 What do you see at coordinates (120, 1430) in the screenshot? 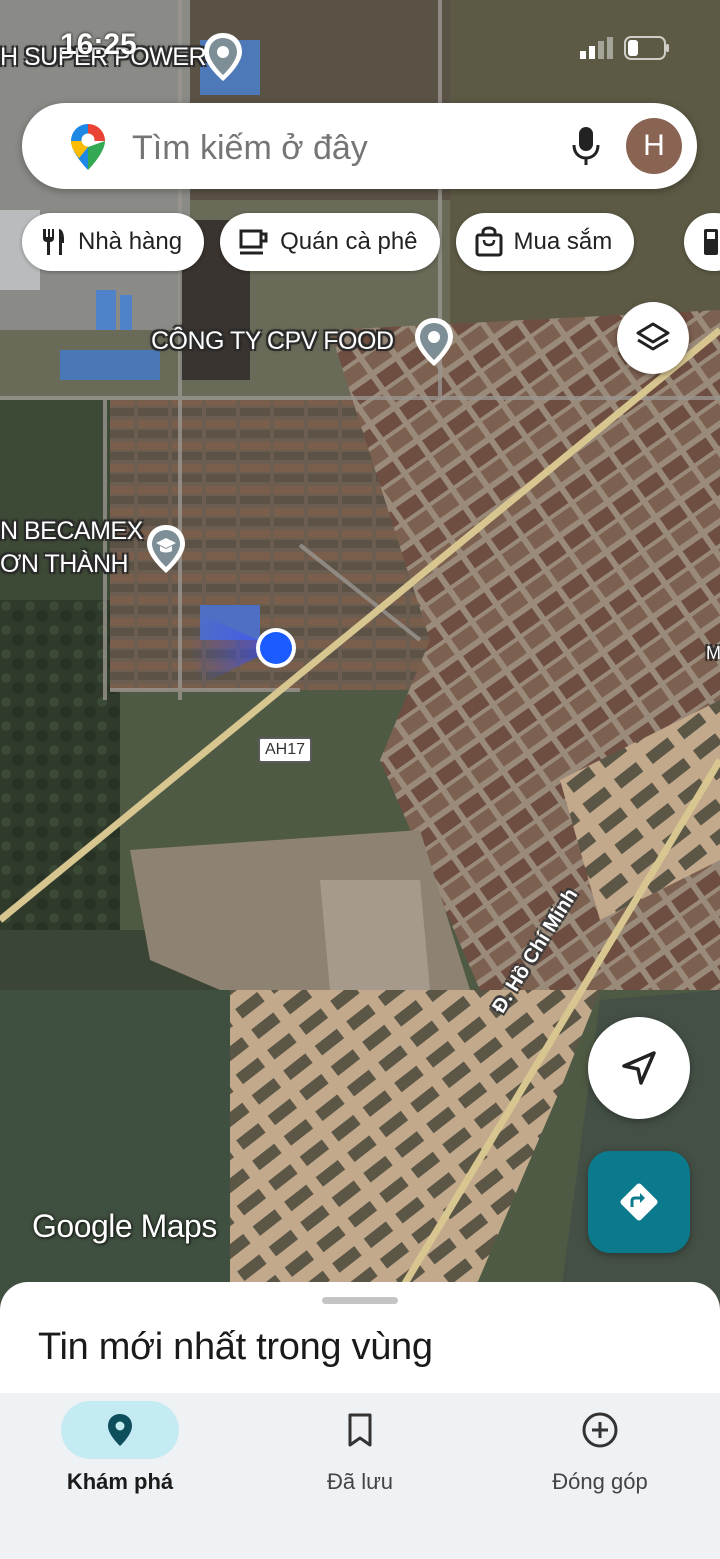
I see `explore-pin-icon` at bounding box center [120, 1430].